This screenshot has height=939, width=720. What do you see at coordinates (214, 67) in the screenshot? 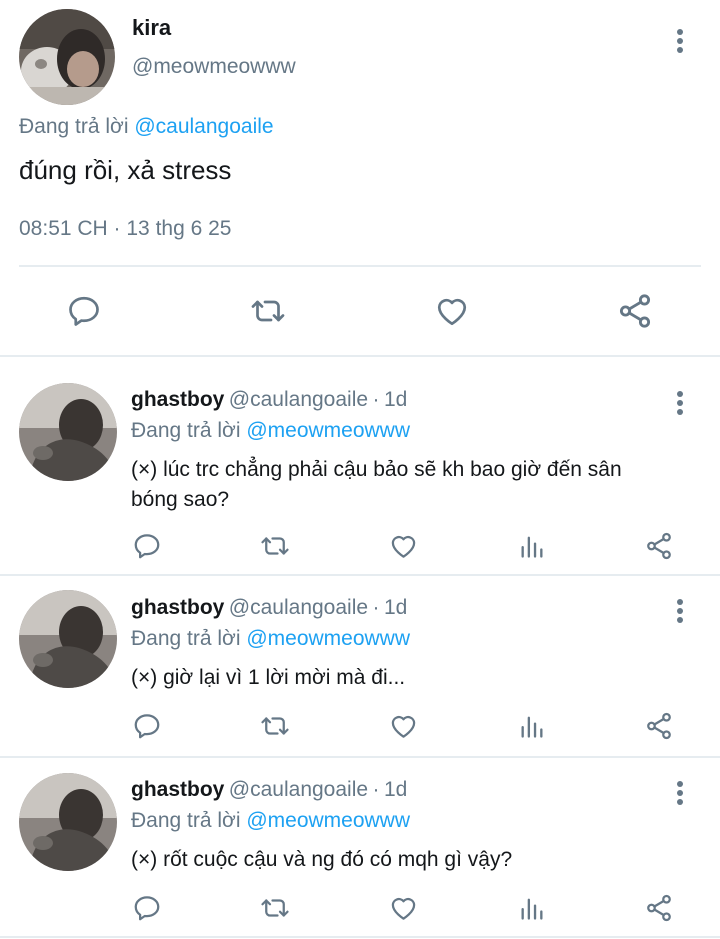
I see `author-handle: @meowmeowww` at bounding box center [214, 67].